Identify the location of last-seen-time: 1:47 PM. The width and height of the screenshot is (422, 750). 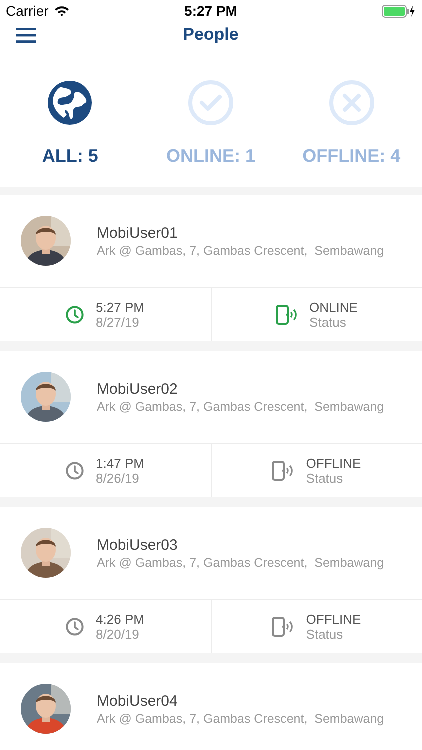
(120, 463).